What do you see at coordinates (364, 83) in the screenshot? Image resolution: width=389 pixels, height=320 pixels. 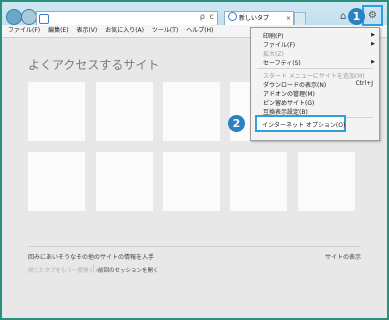 I see `menu-item-shortcut: Ctrl+J` at bounding box center [364, 83].